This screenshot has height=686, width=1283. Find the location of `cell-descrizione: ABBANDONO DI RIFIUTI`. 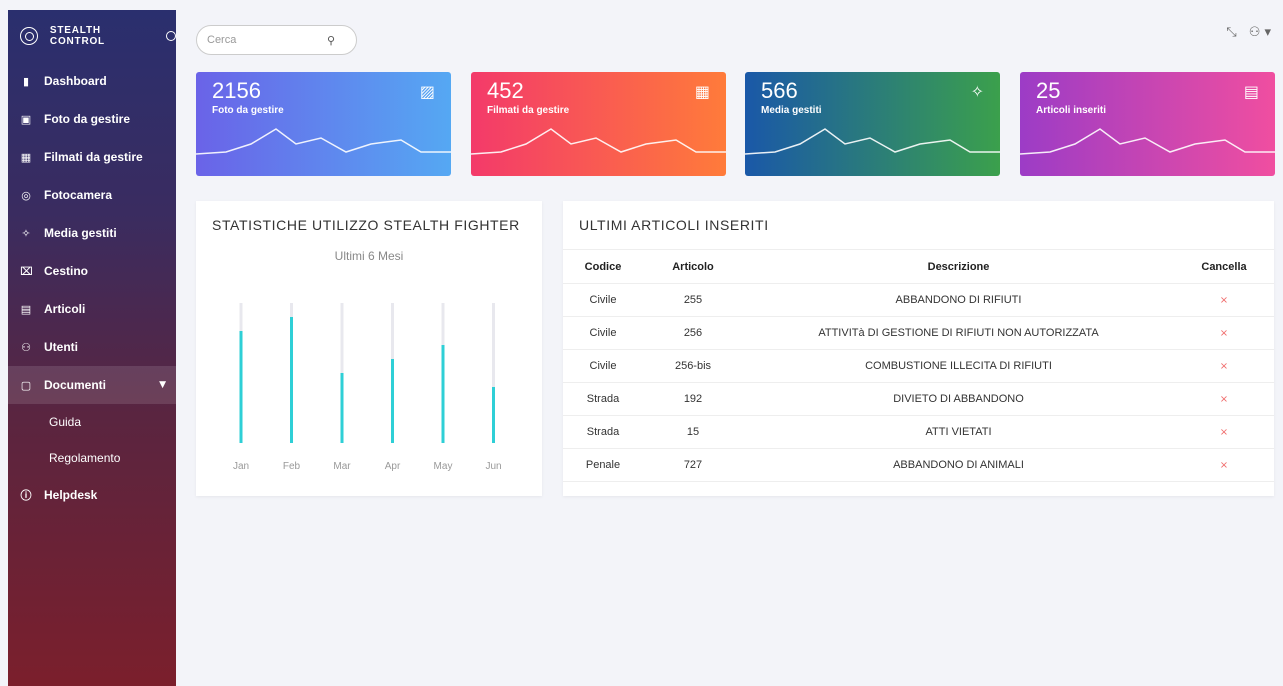

cell-descrizione: ABBANDONO DI RIFIUTI is located at coordinates (958, 300).